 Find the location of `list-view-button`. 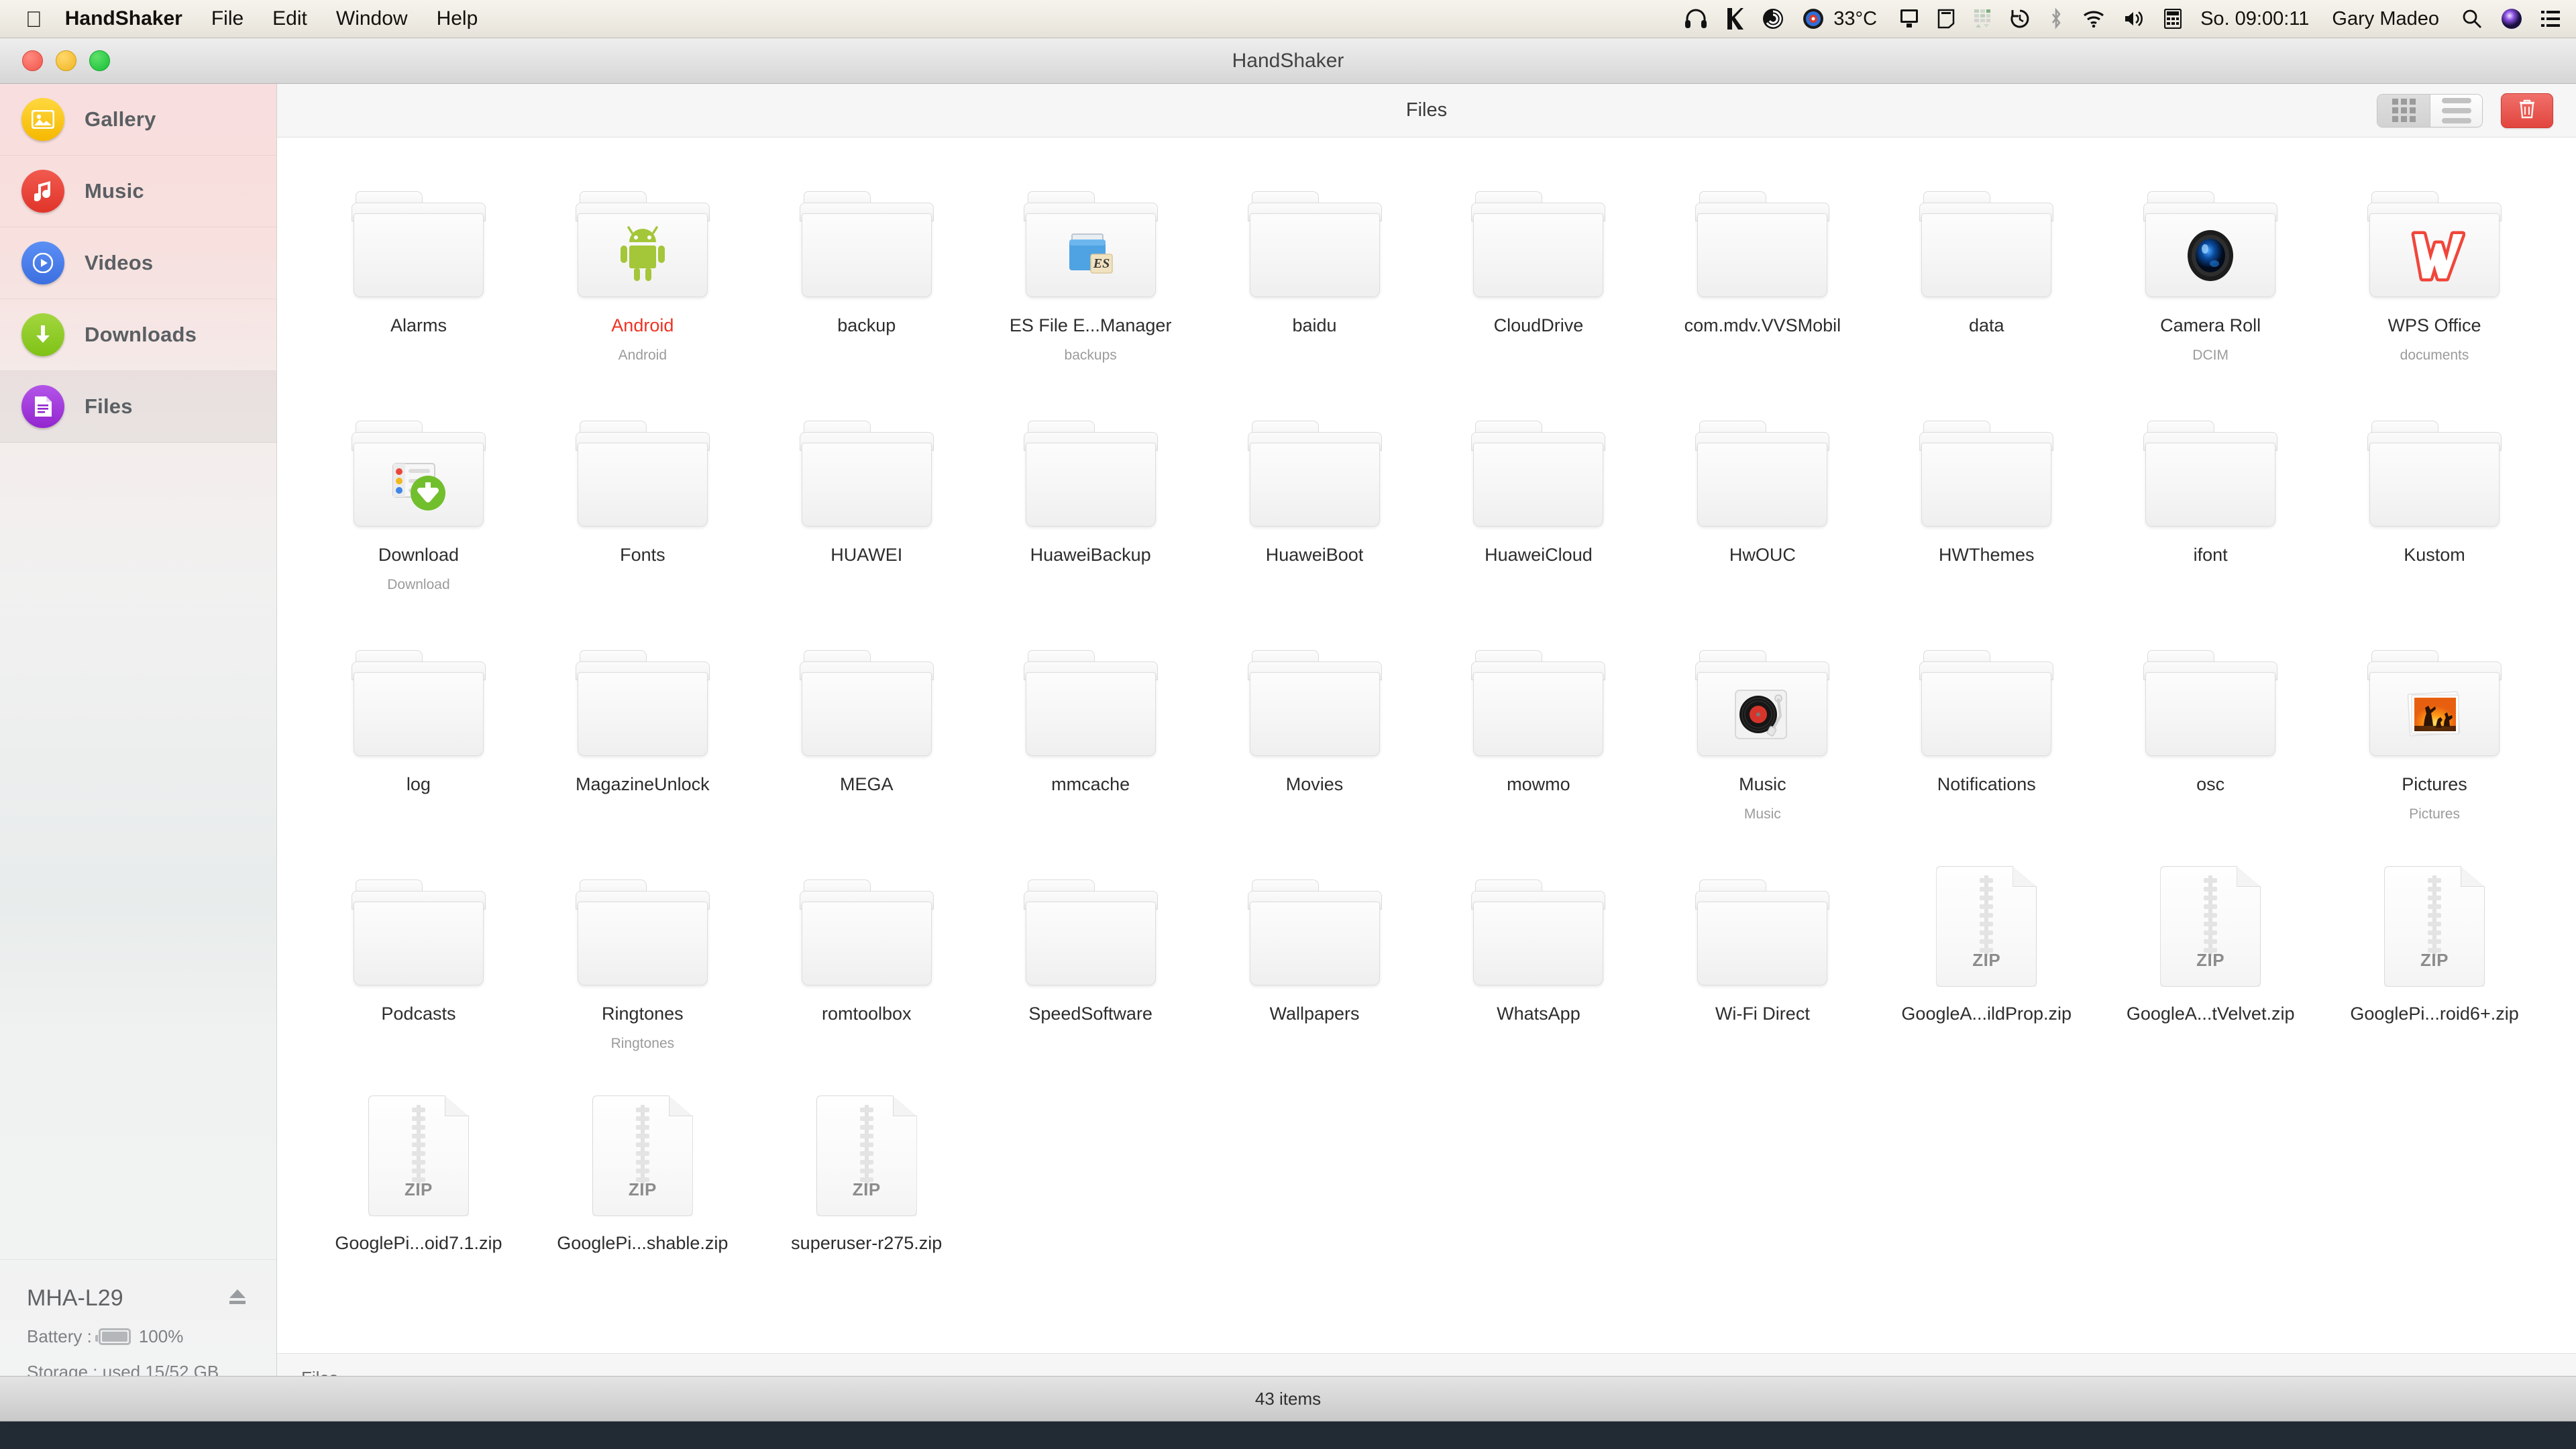

list-view-button is located at coordinates (2456, 110).